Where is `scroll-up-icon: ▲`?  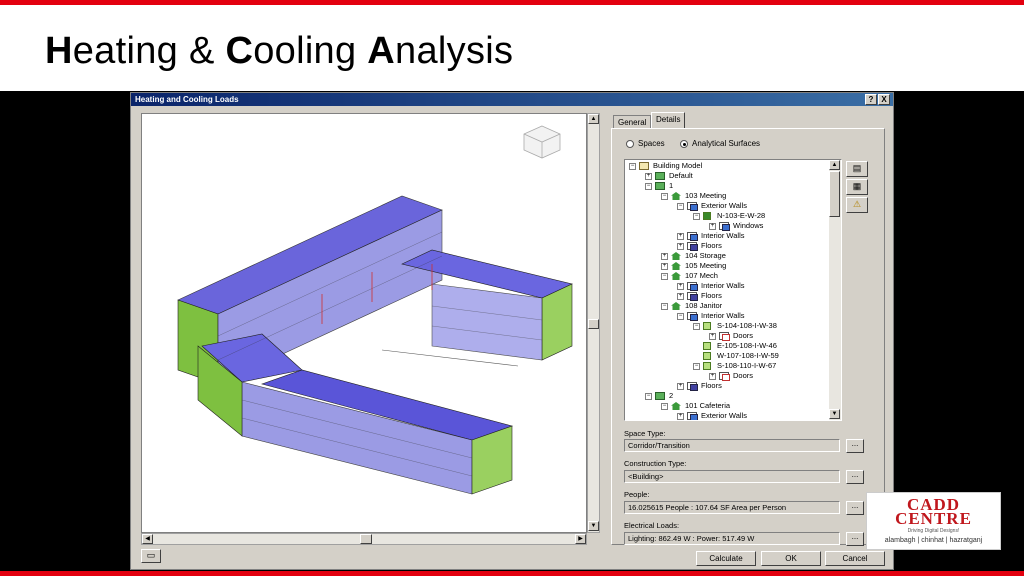
scroll-up-icon: ▲ is located at coordinates (593, 119).